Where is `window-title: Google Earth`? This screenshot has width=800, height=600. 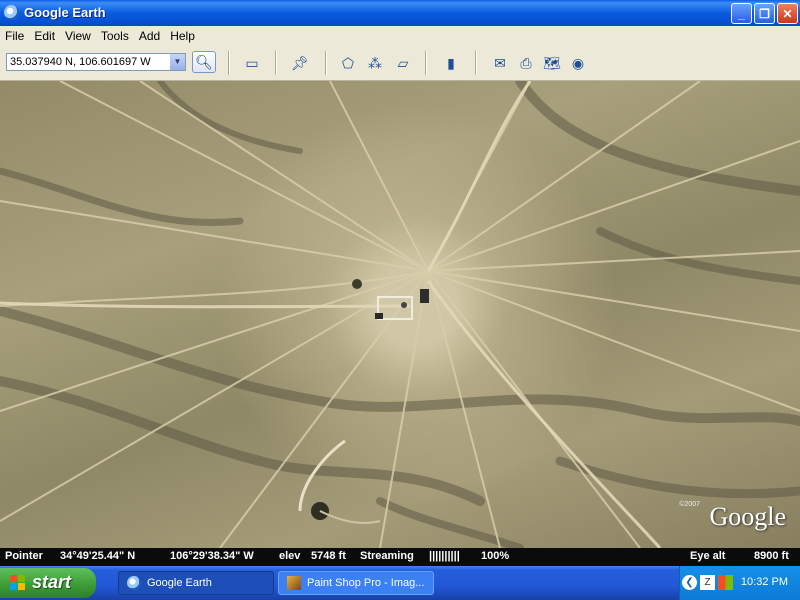 window-title: Google Earth is located at coordinates (65, 12).